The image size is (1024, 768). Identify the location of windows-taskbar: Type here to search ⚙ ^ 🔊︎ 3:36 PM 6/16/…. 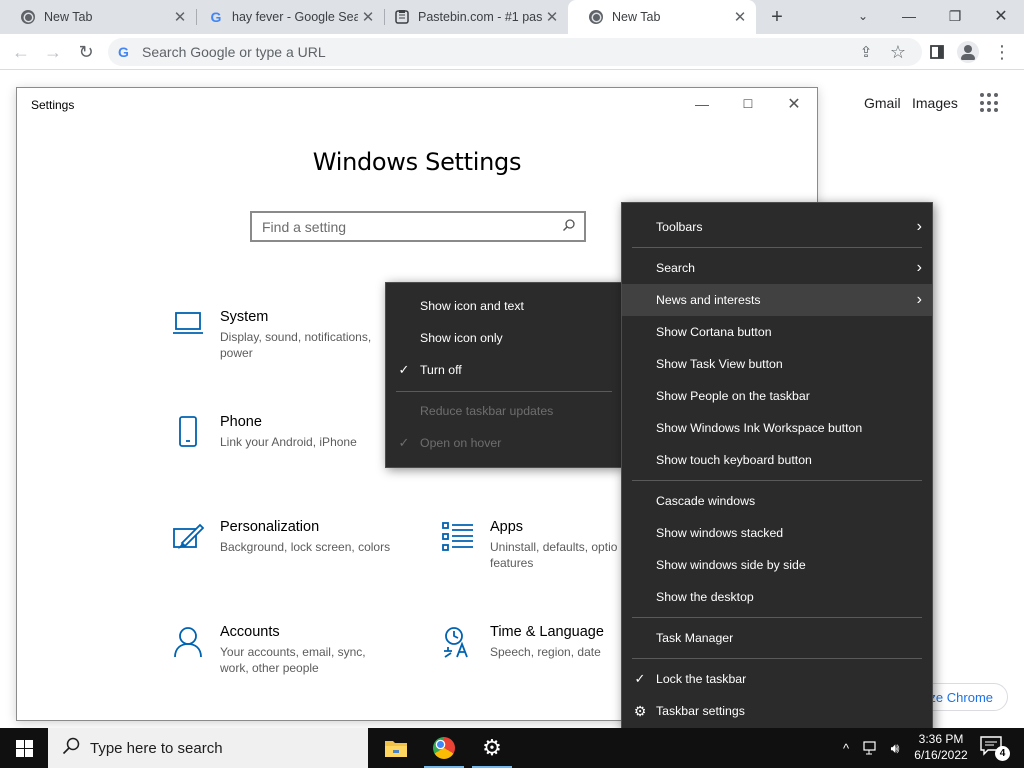
(512, 748).